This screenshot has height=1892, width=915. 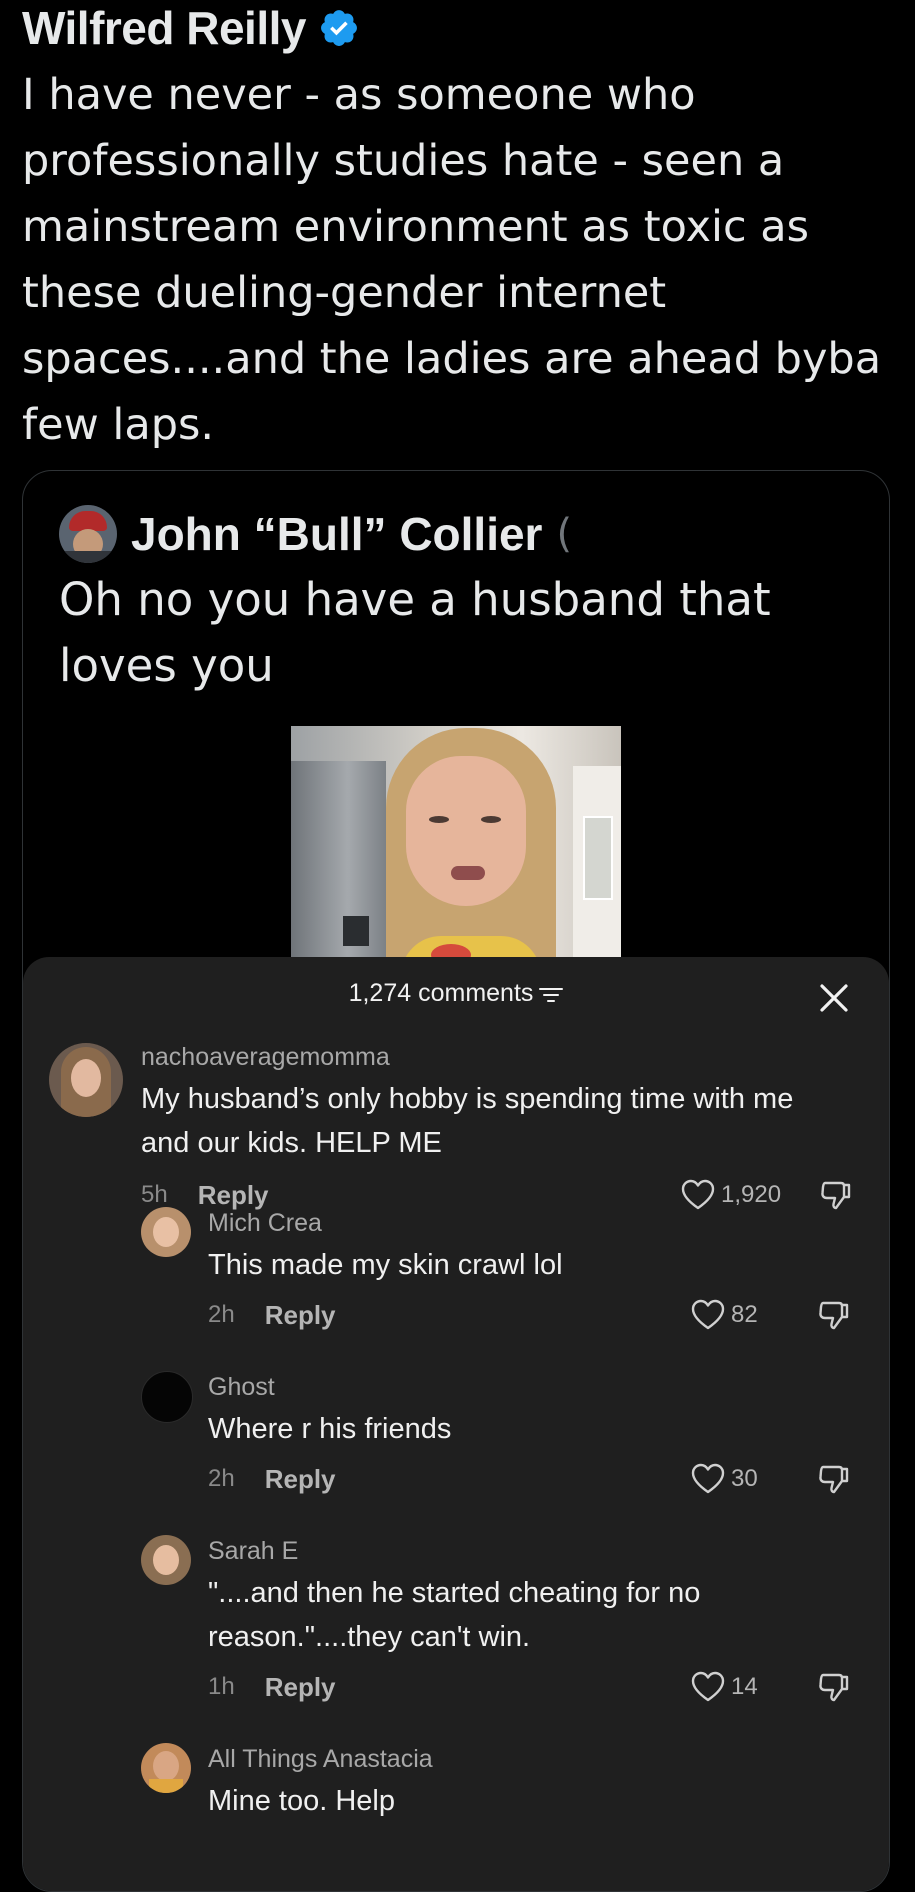 I want to click on video-thumbnail, so click(x=456, y=846).